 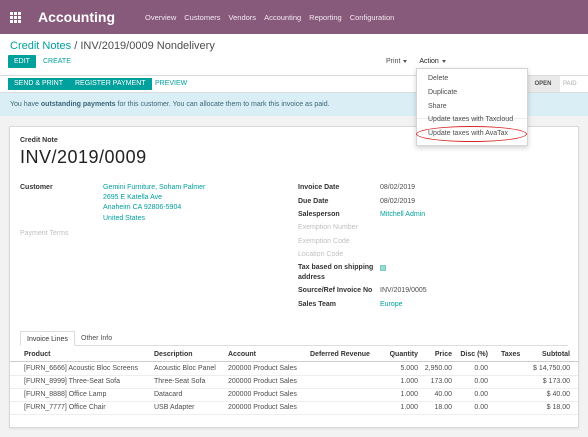 I want to click on cell-price: 173.00, so click(x=441, y=381).